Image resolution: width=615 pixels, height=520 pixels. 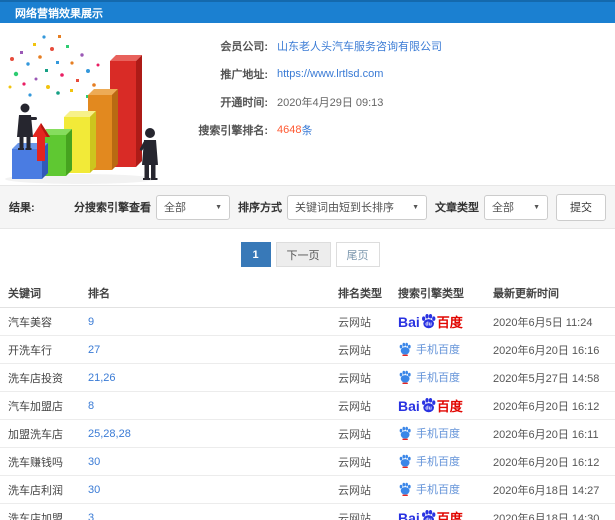 I want to click on rank-link: 9, so click(x=91, y=322).